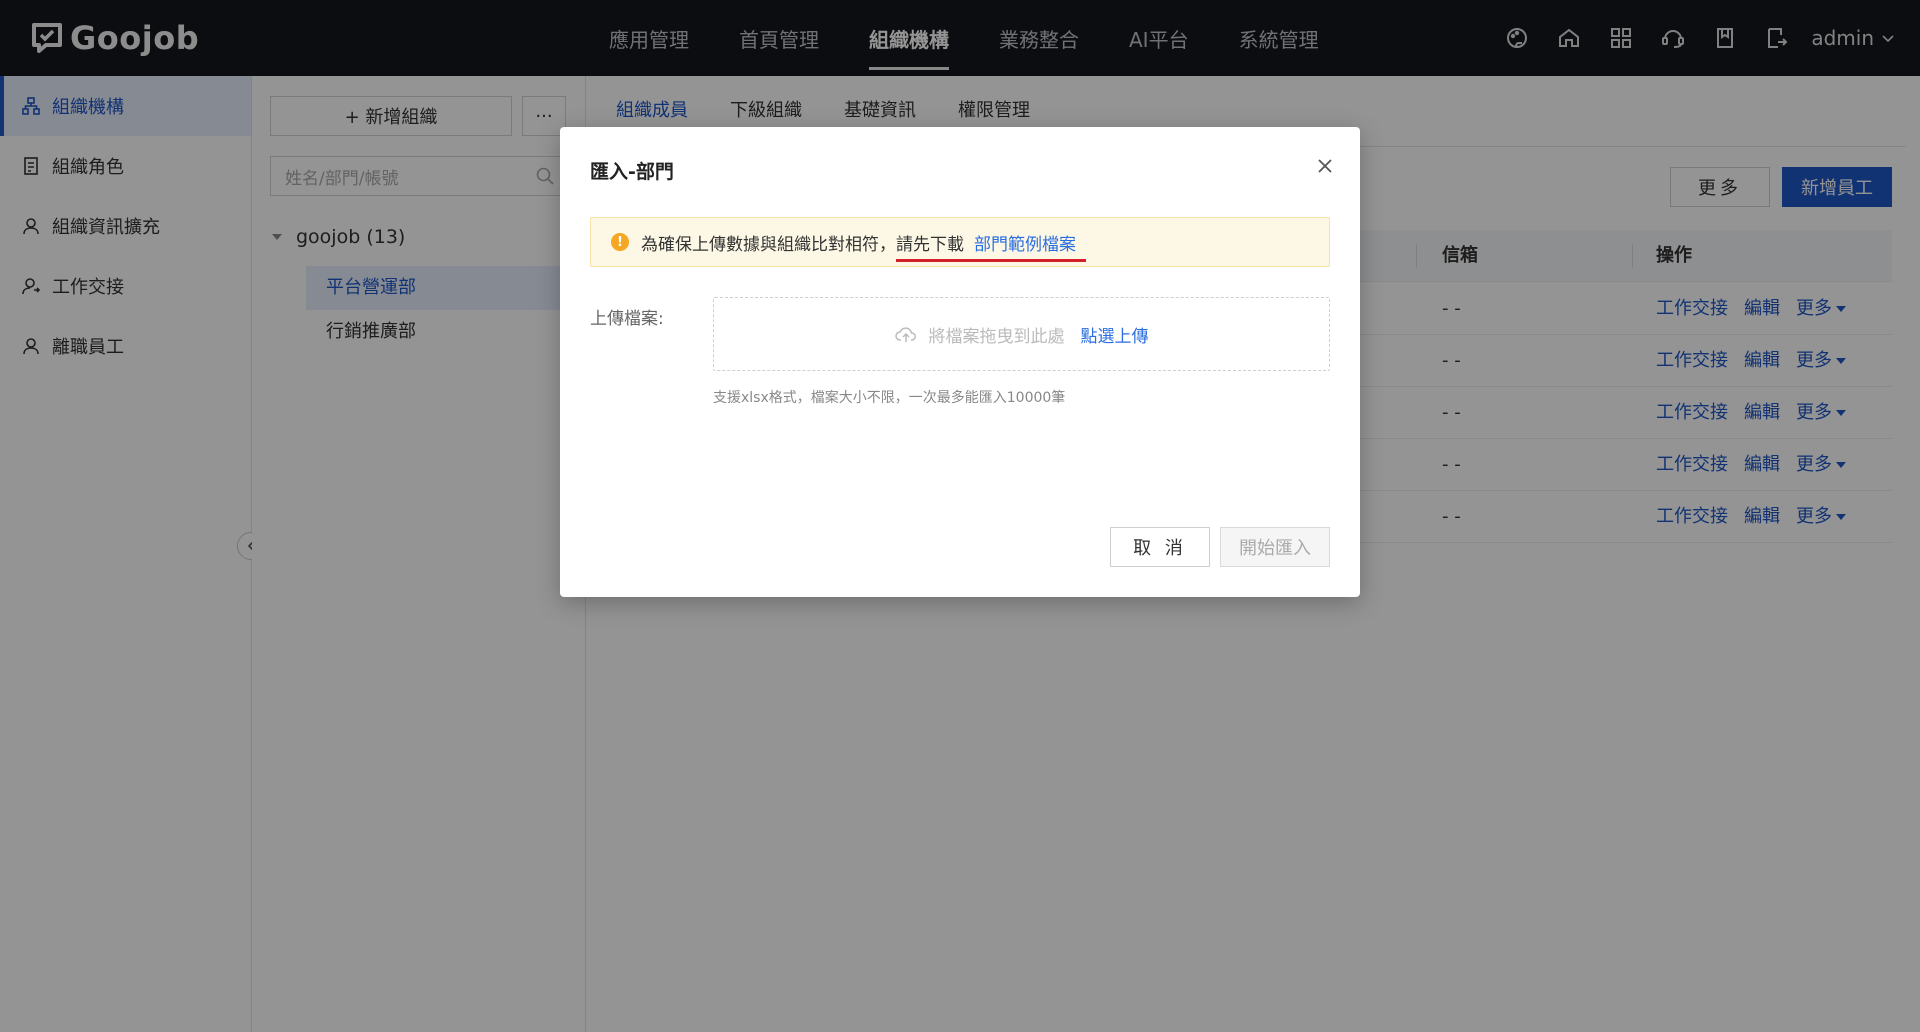  What do you see at coordinates (1325, 166) in the screenshot?
I see `close-icon` at bounding box center [1325, 166].